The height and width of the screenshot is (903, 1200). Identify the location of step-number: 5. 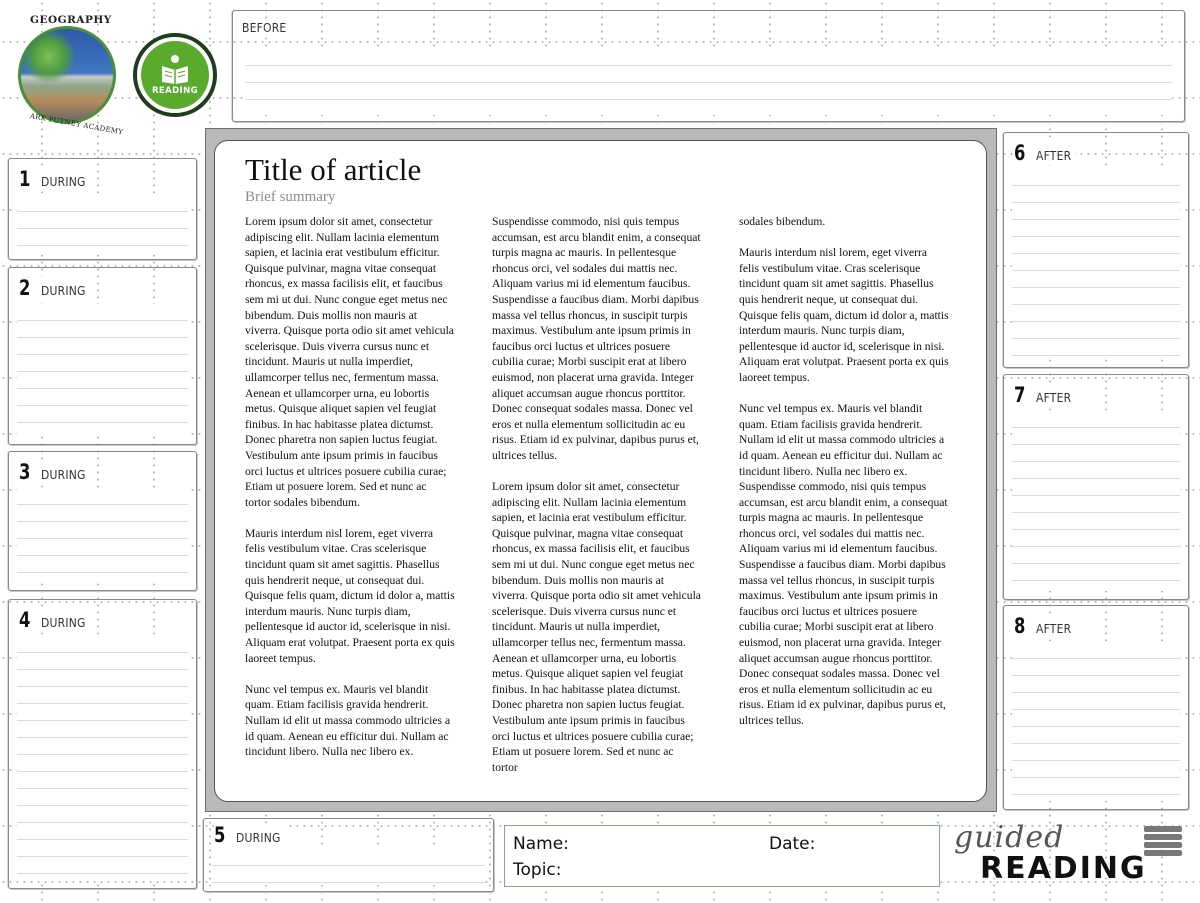
(220, 835).